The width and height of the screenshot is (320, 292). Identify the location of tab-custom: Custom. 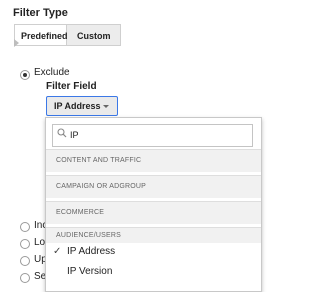
(94, 35).